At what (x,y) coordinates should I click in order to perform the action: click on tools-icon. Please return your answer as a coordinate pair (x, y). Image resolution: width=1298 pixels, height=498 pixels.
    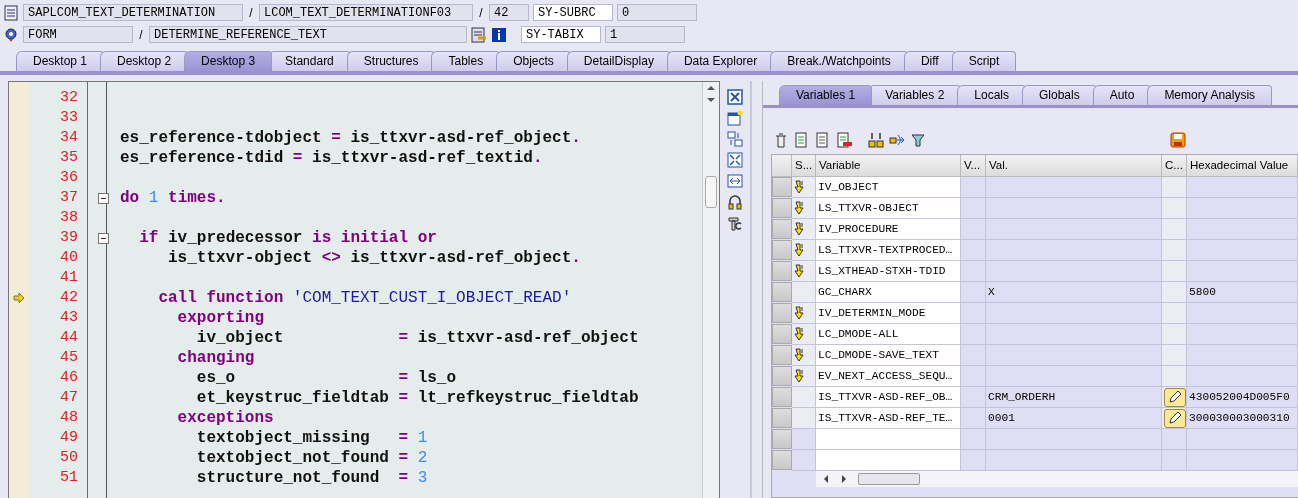
    Looking at the image, I should click on (735, 223).